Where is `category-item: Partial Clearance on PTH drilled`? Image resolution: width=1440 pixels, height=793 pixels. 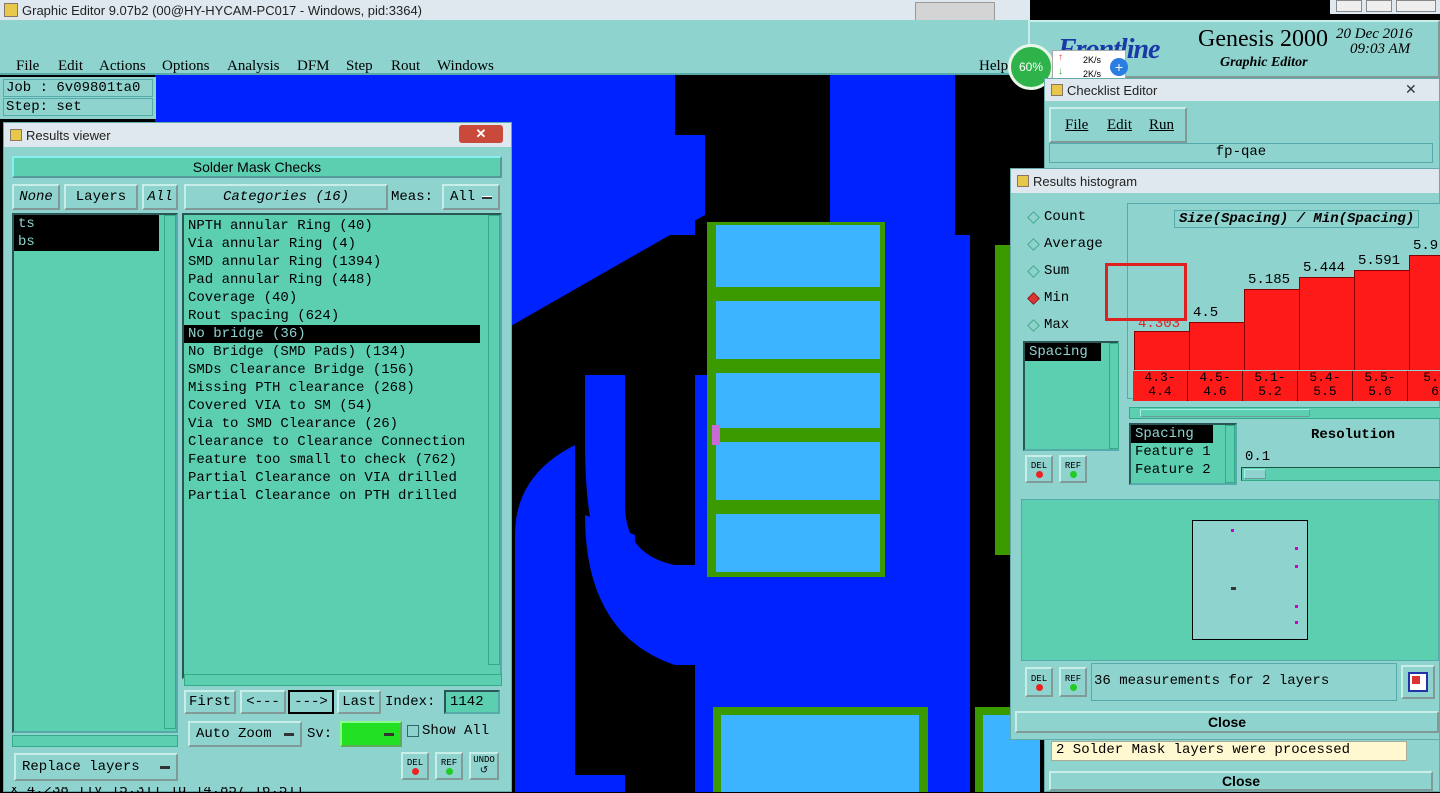
category-item: Partial Clearance on PTH drilled is located at coordinates (332, 496).